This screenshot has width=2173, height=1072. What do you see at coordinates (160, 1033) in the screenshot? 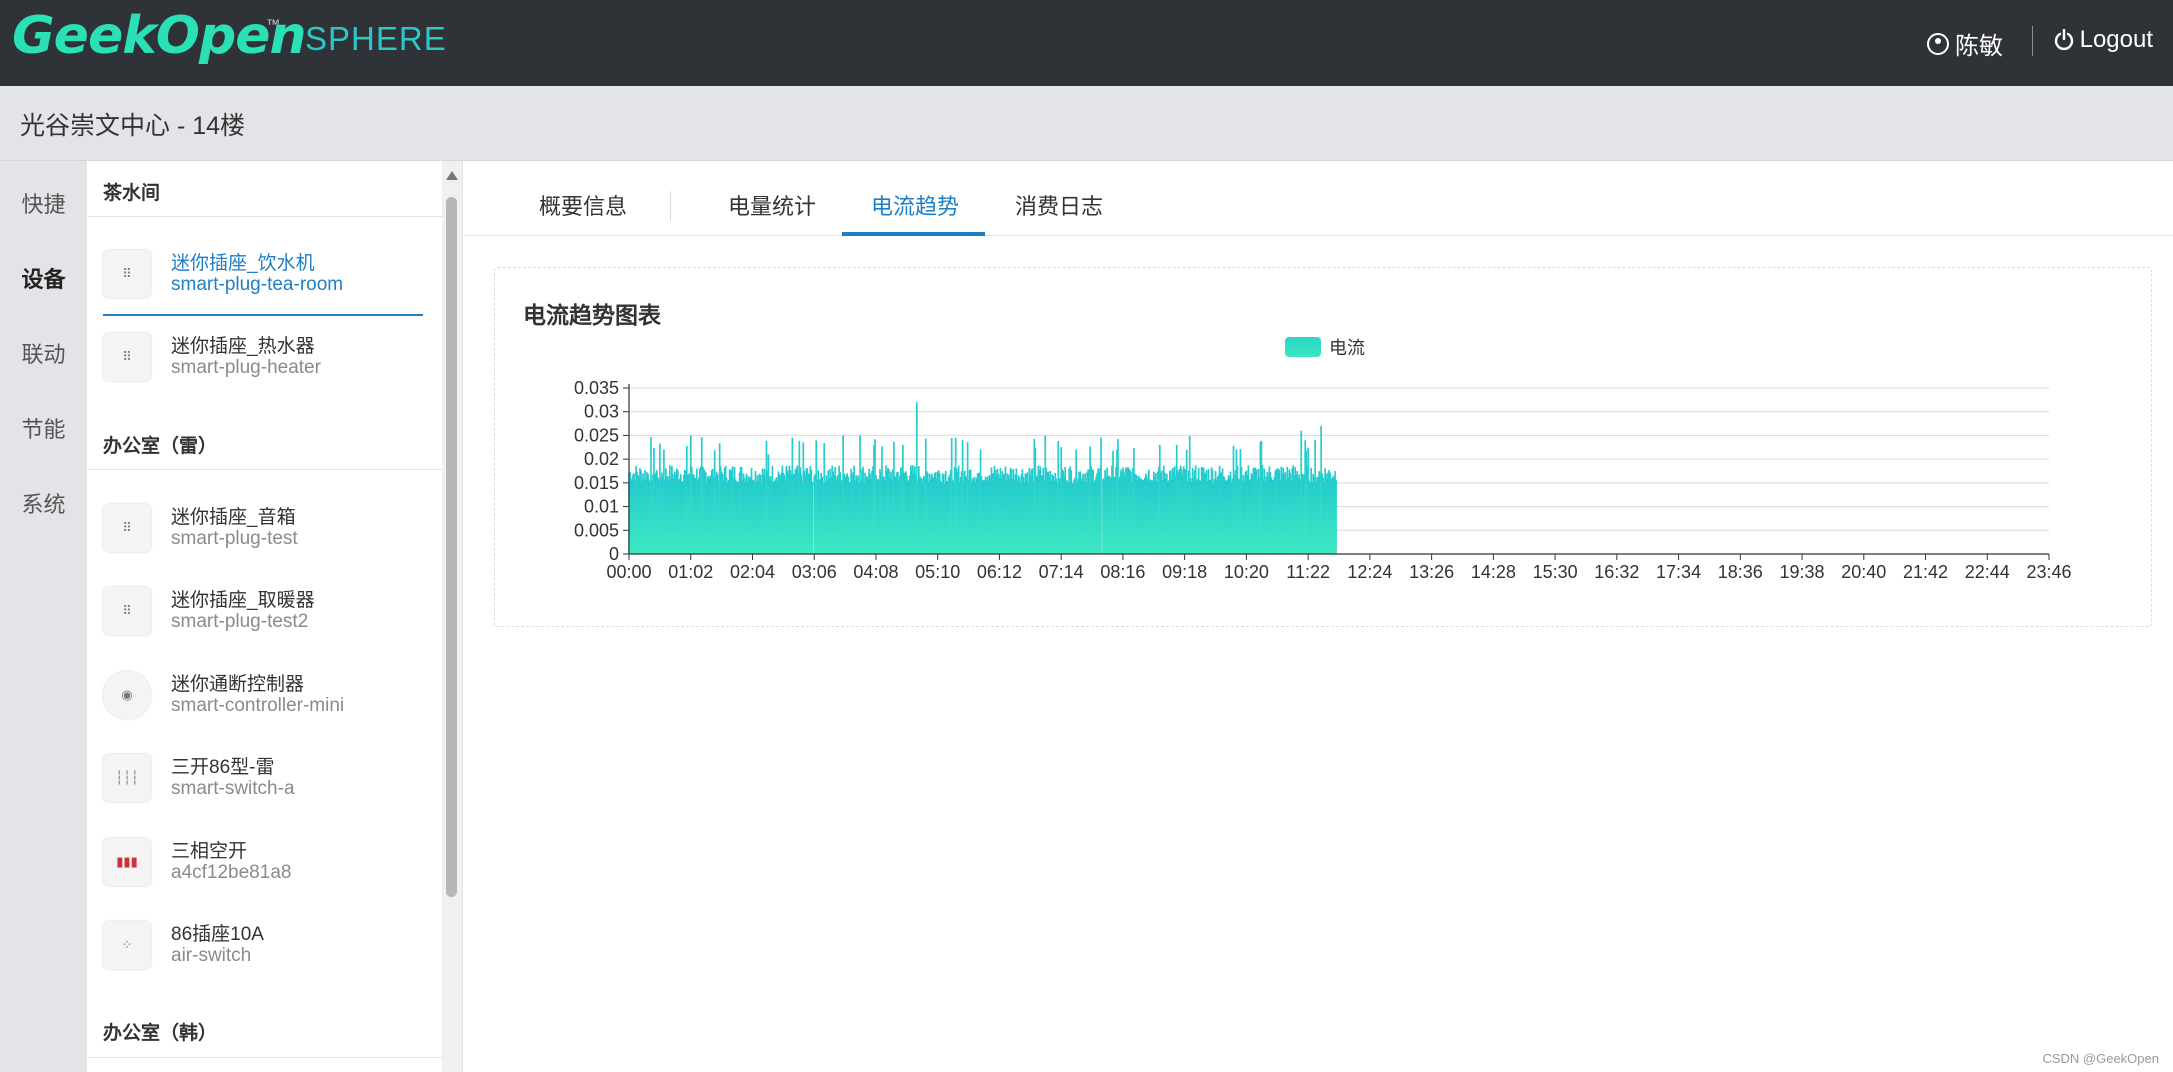
I see `group-title: 办公室（韩）` at bounding box center [160, 1033].